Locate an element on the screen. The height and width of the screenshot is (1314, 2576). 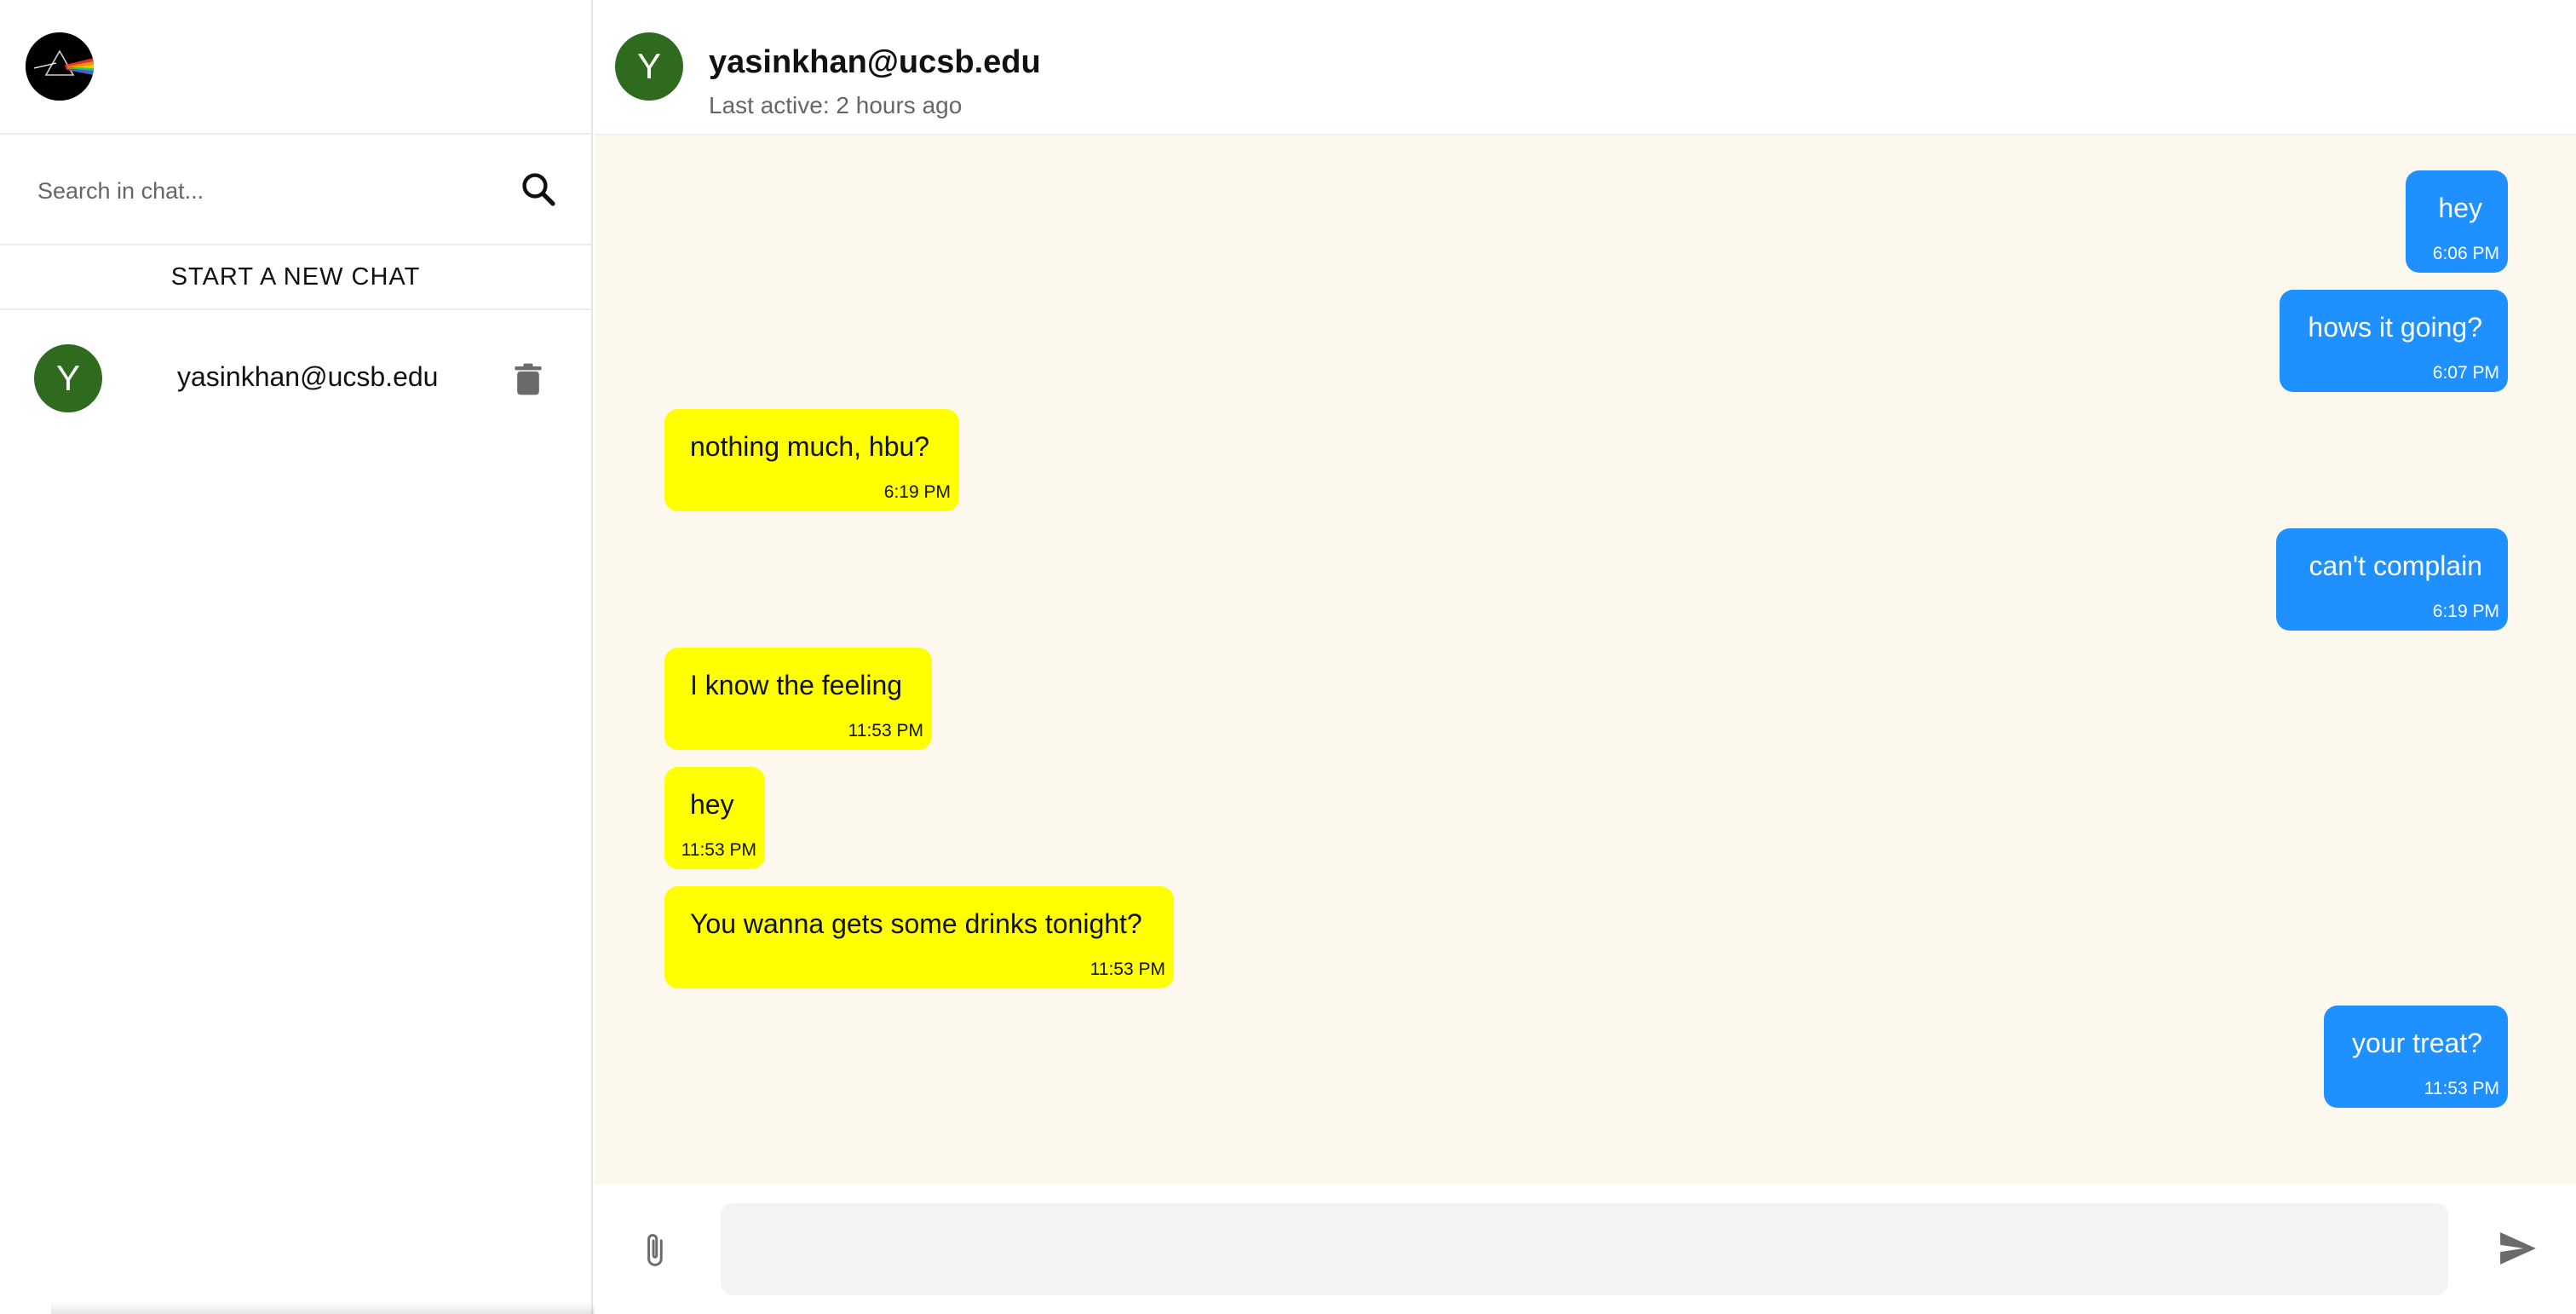
paperclip-icon is located at coordinates (654, 1250).